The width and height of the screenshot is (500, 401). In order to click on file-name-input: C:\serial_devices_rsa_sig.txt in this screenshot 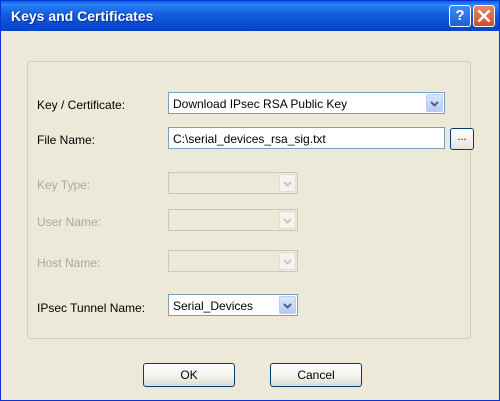, I will do `click(306, 138)`.